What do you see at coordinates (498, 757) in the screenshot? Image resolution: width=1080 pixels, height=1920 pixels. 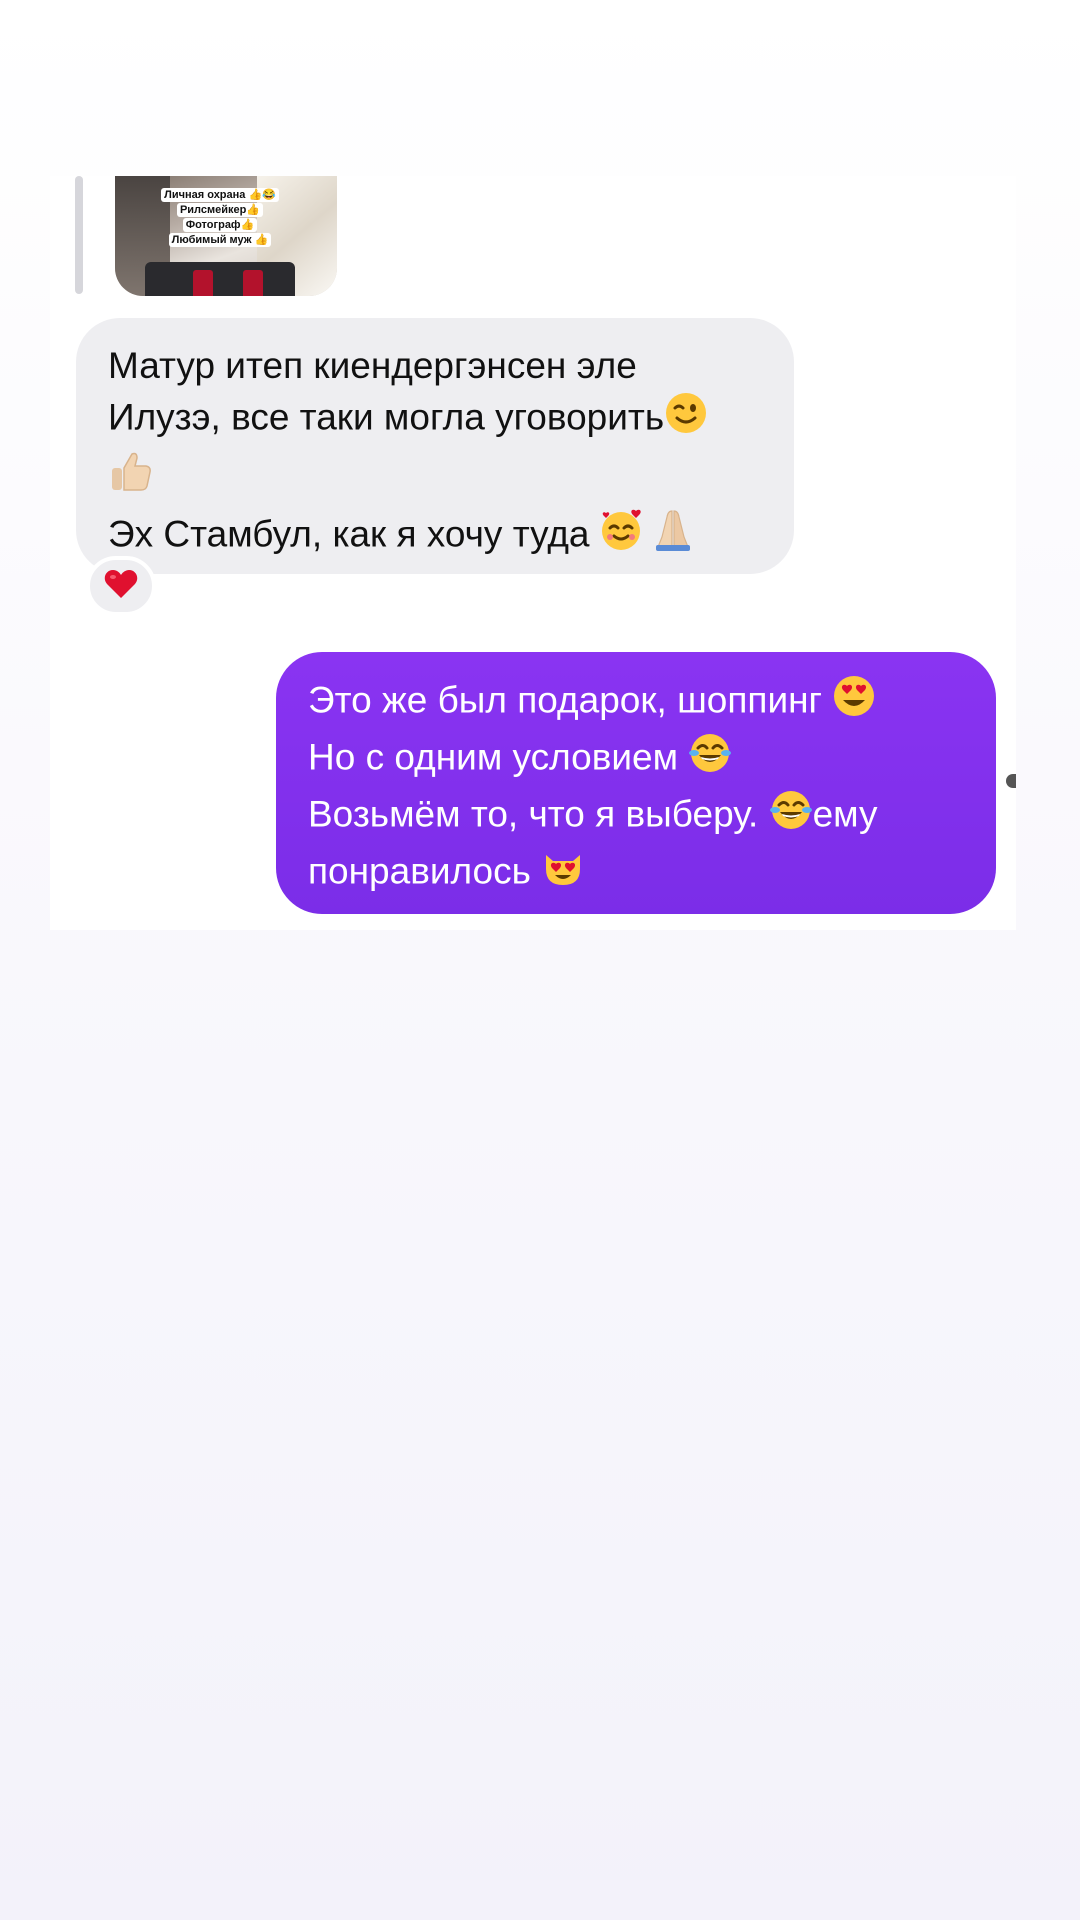 I see `message-text: Но с одним условием` at bounding box center [498, 757].